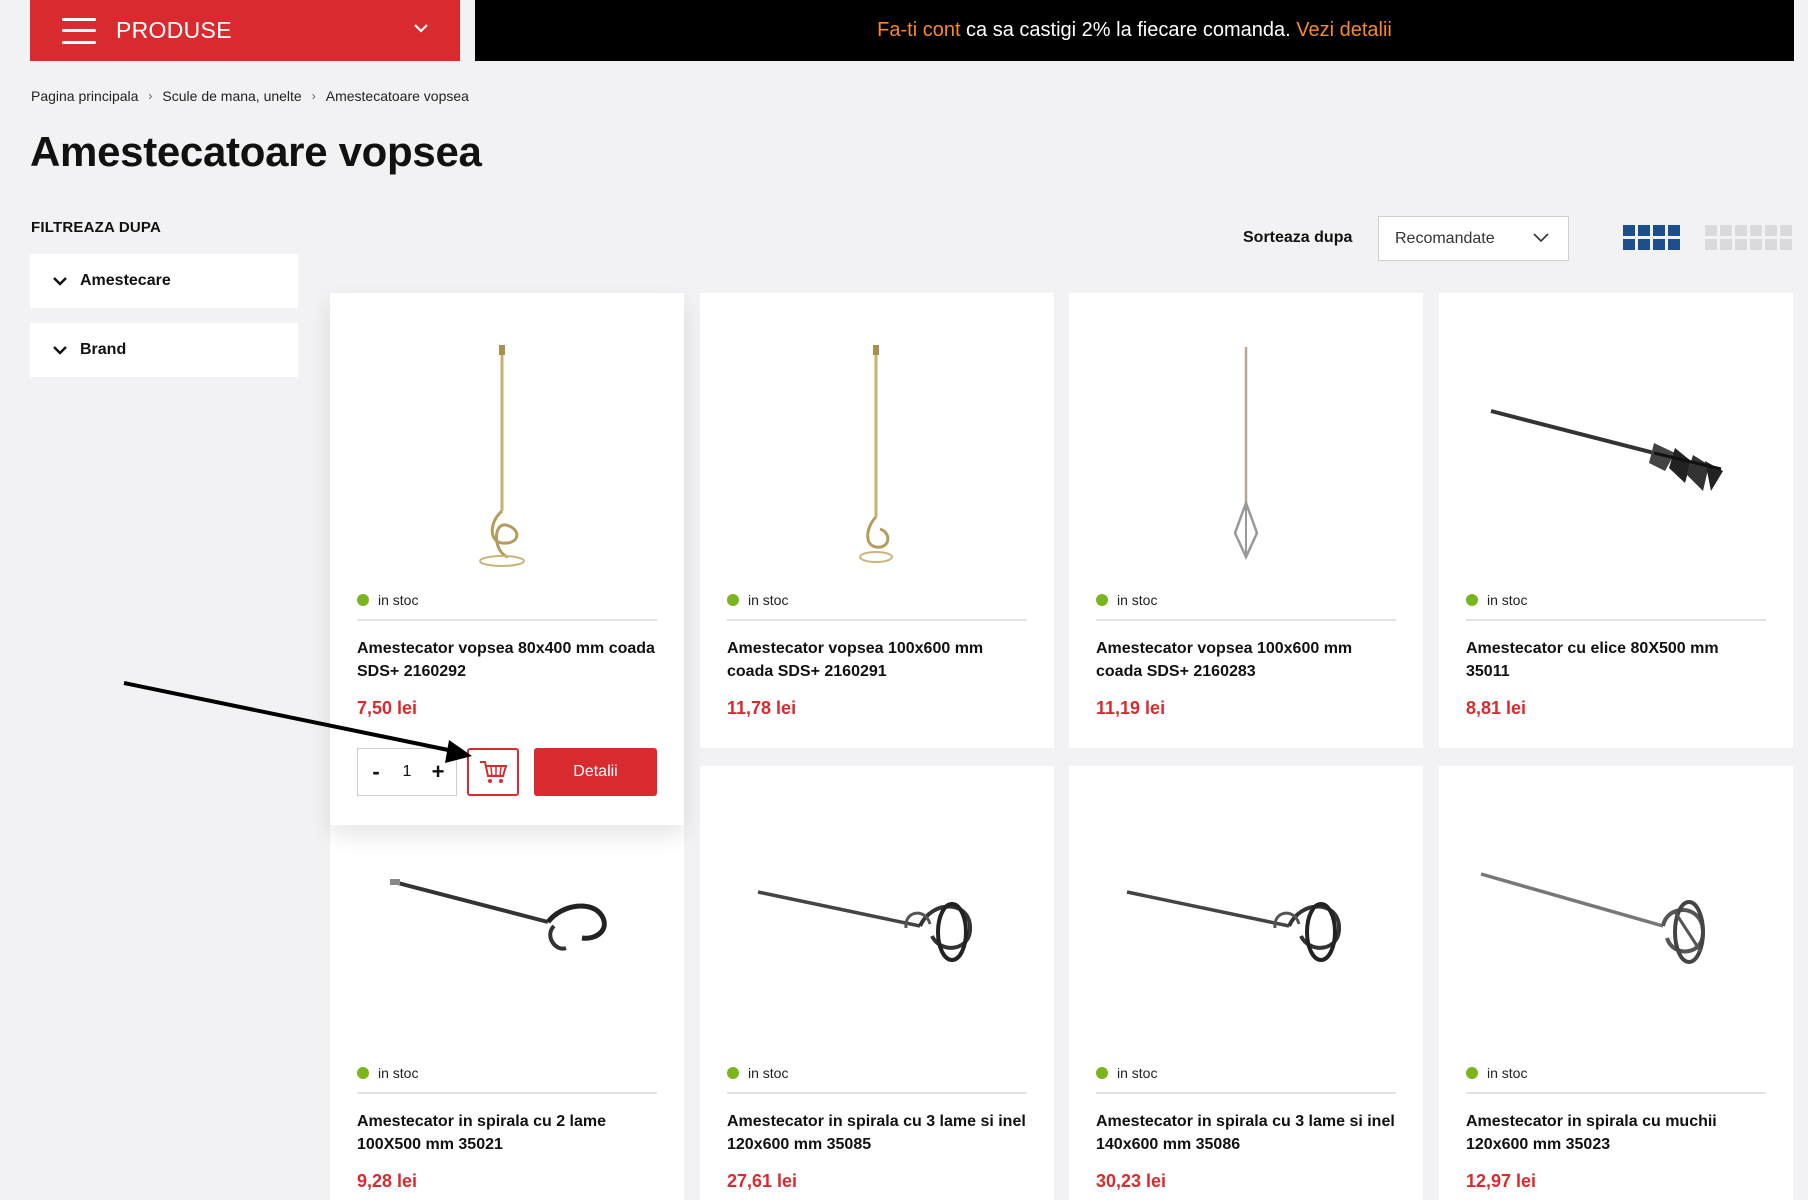 Image resolution: width=1808 pixels, height=1200 pixels. I want to click on sort-select: Recomandate, so click(1473, 238).